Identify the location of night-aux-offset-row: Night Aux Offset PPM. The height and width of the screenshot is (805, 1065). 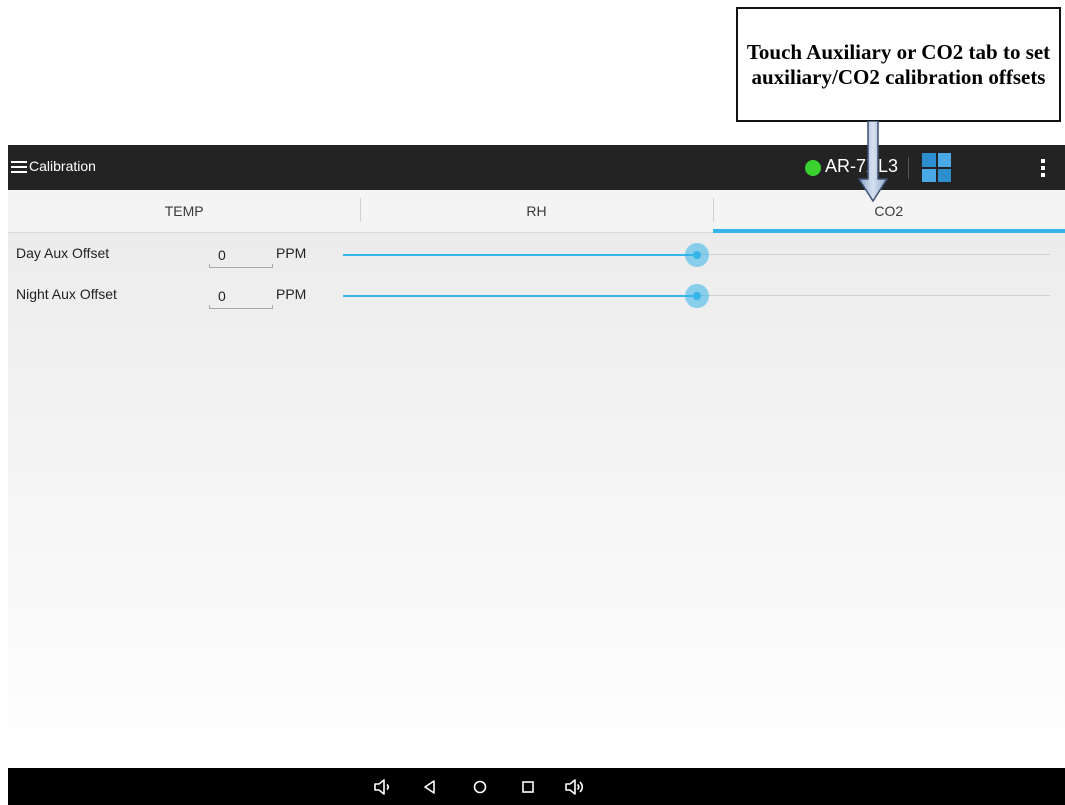
(536, 295).